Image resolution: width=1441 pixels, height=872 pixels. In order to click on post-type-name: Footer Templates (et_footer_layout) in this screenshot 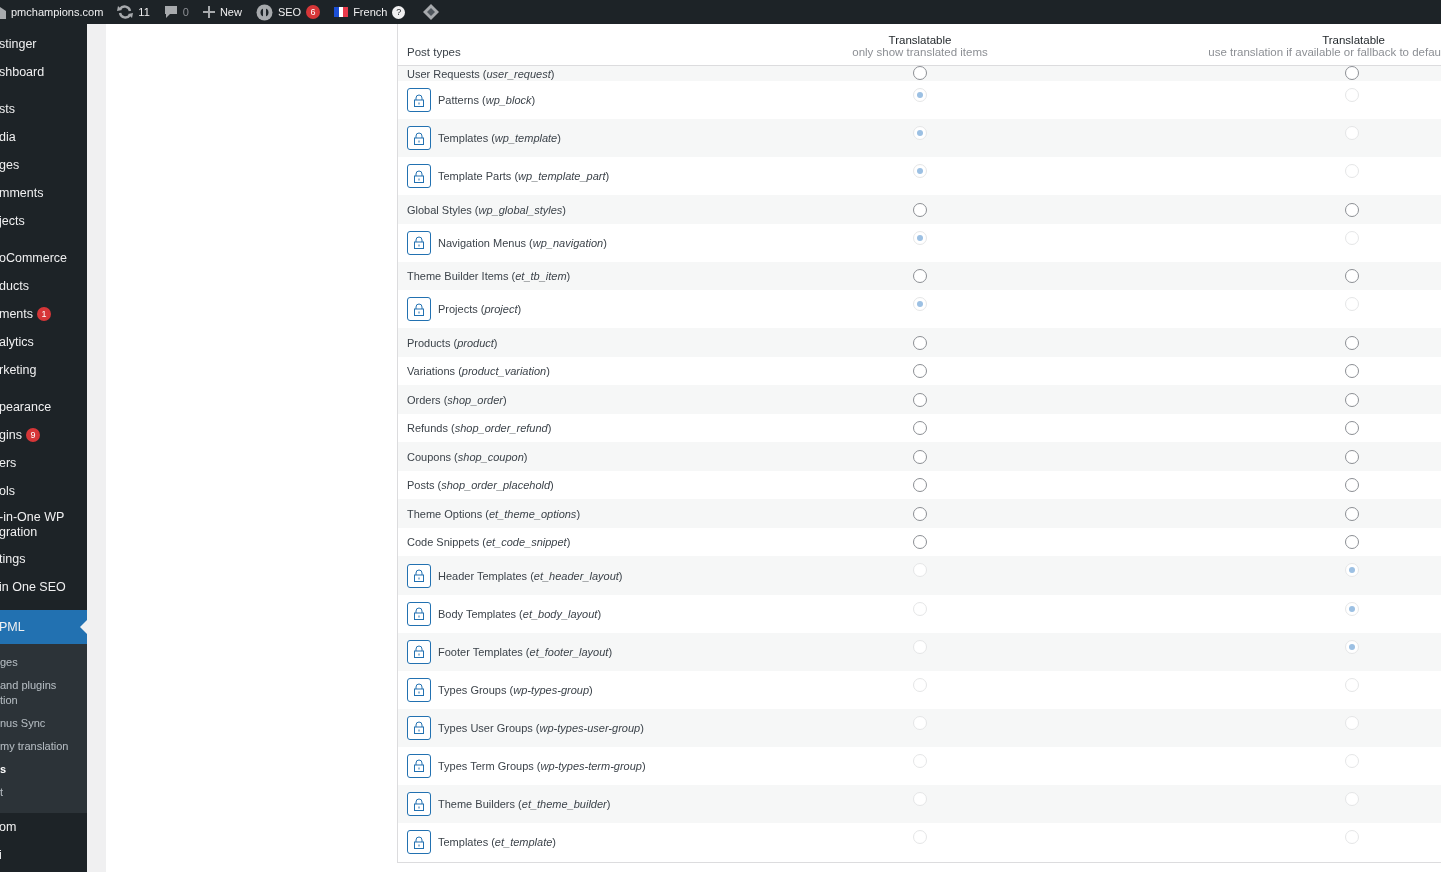, I will do `click(525, 651)`.